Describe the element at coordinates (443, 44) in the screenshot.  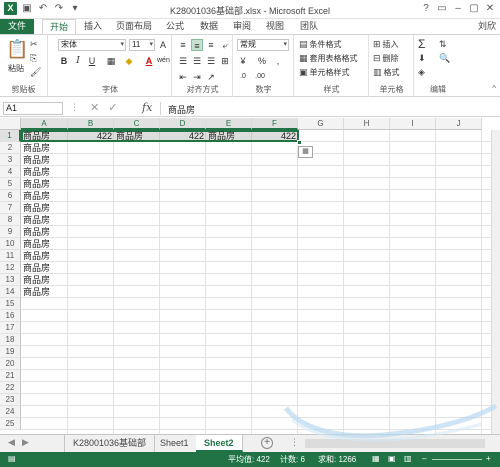
I see `sort-filter-icon: ⇅` at that location.